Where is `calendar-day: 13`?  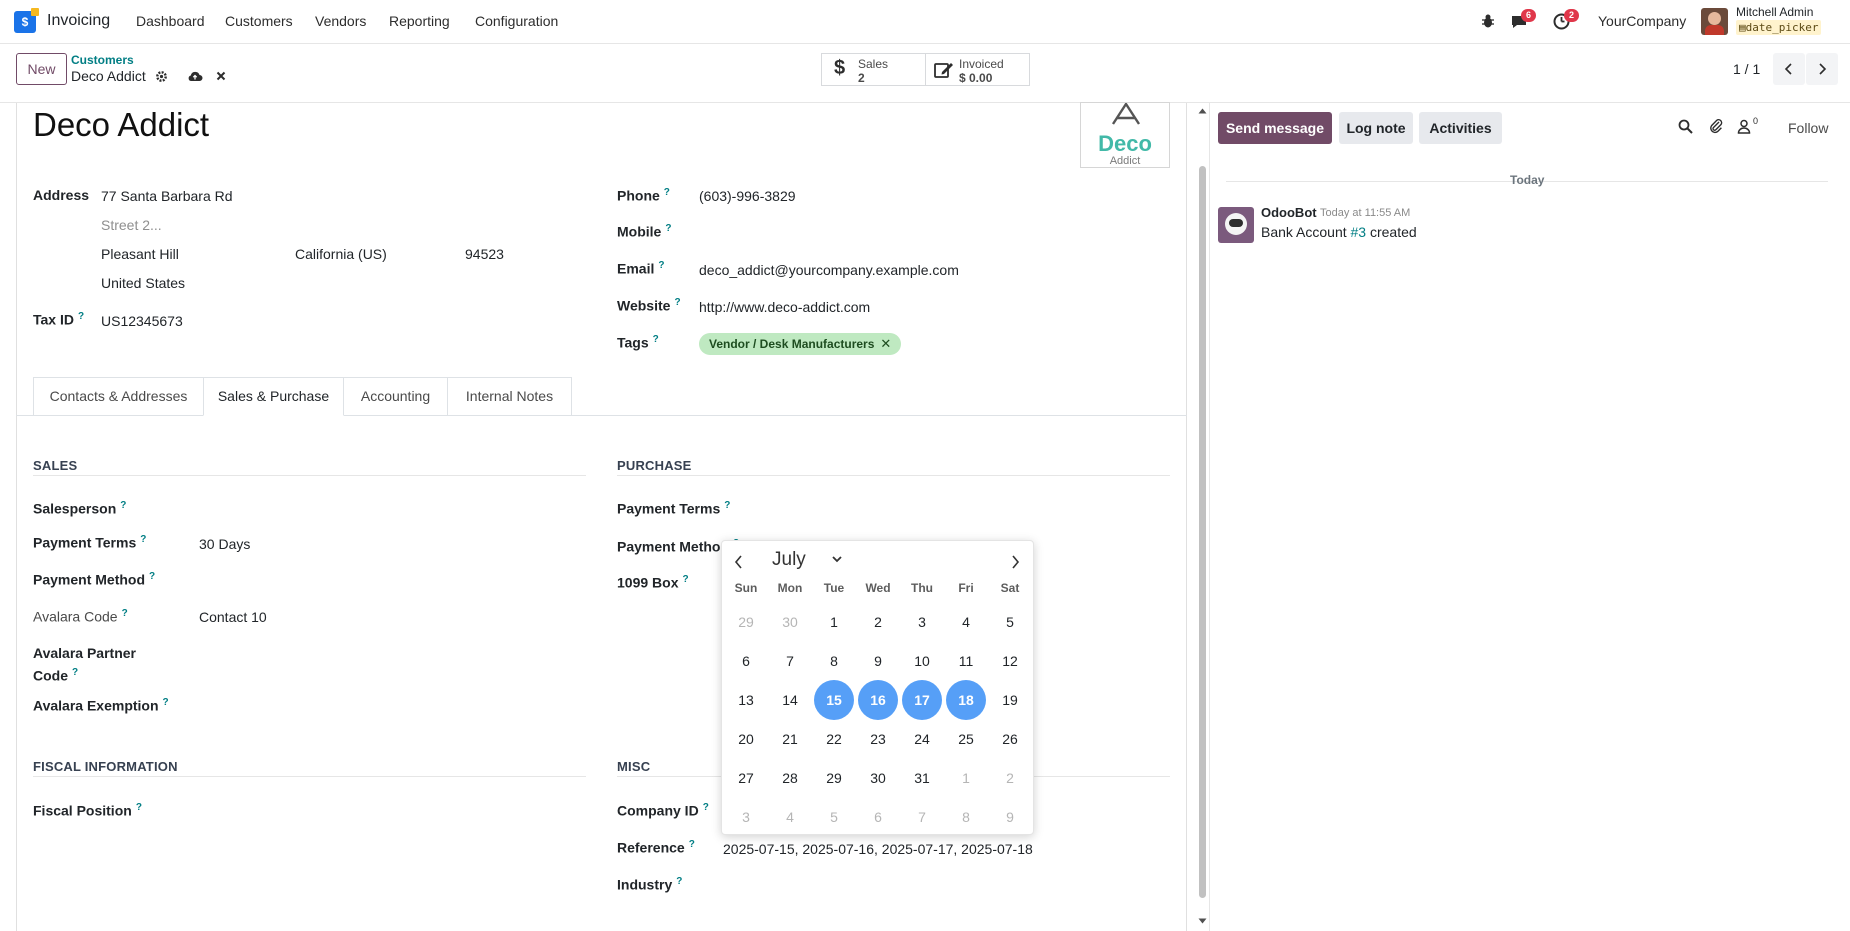 calendar-day: 13 is located at coordinates (746, 700).